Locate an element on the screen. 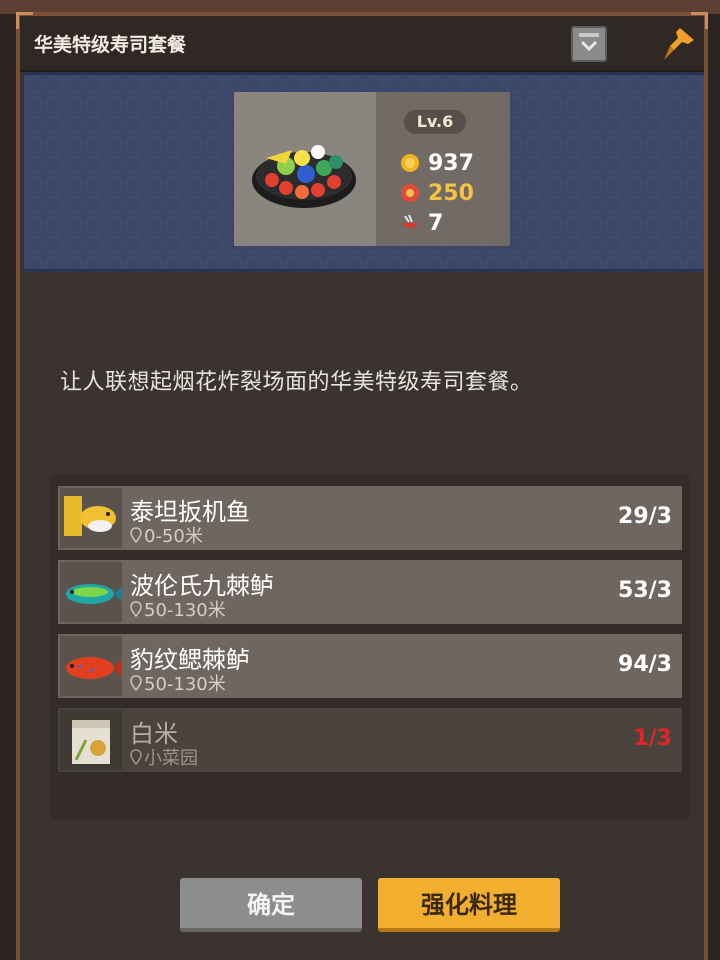  ingredient-location-text: 0-50米 is located at coordinates (173, 536).